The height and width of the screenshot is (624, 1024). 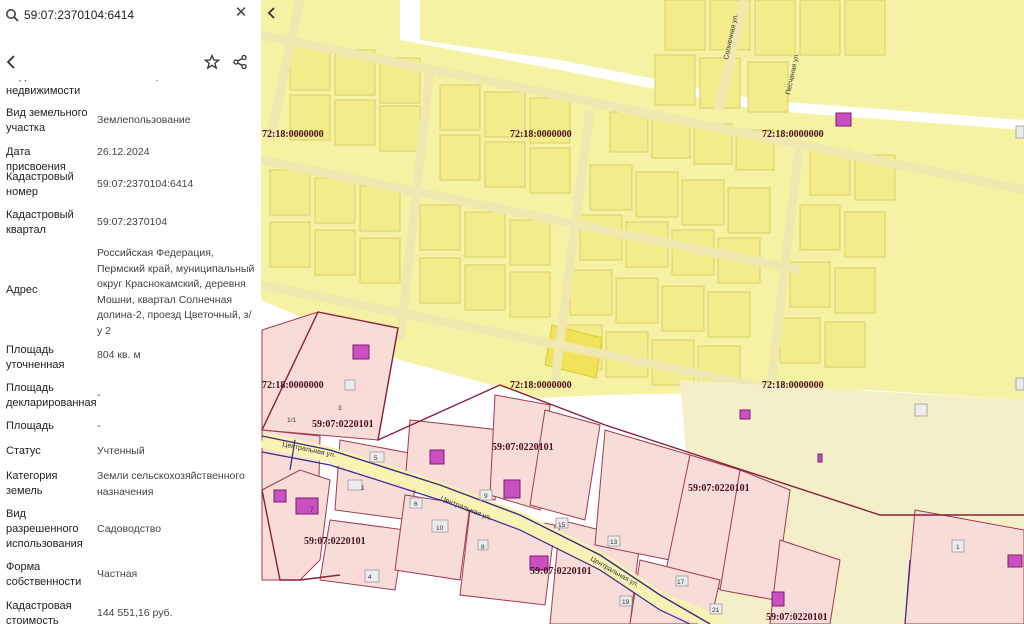 What do you see at coordinates (40, 222) in the screenshot?
I see `property-label: Кадастровый квартал` at bounding box center [40, 222].